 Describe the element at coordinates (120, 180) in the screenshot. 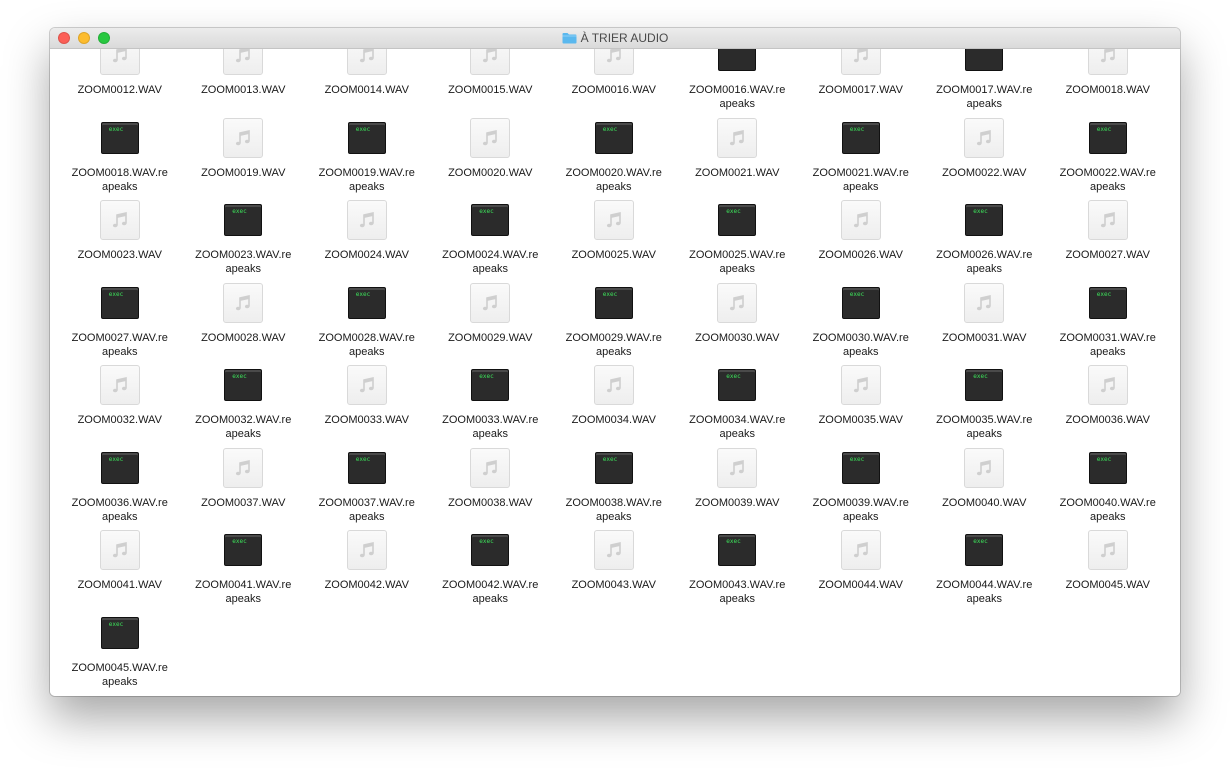

I see `file-name-label: ZOOM0018.WAV.reapeaks` at that location.